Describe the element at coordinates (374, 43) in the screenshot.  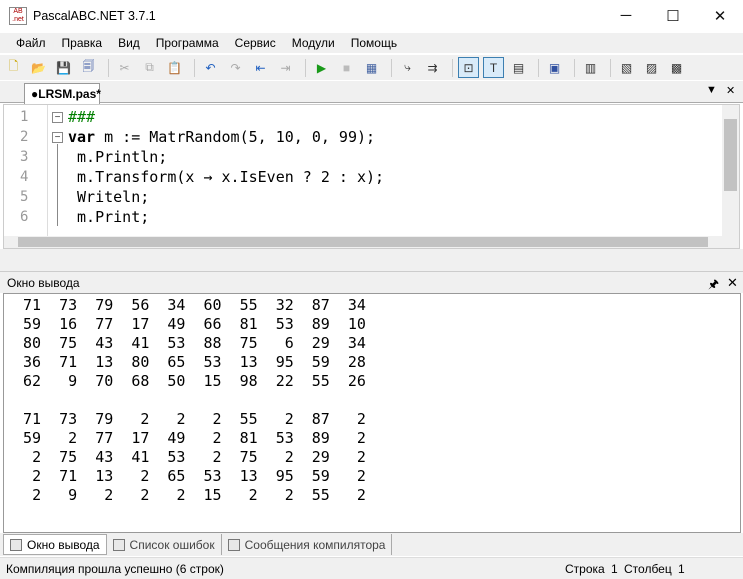
I see `menu-item: Помощь` at that location.